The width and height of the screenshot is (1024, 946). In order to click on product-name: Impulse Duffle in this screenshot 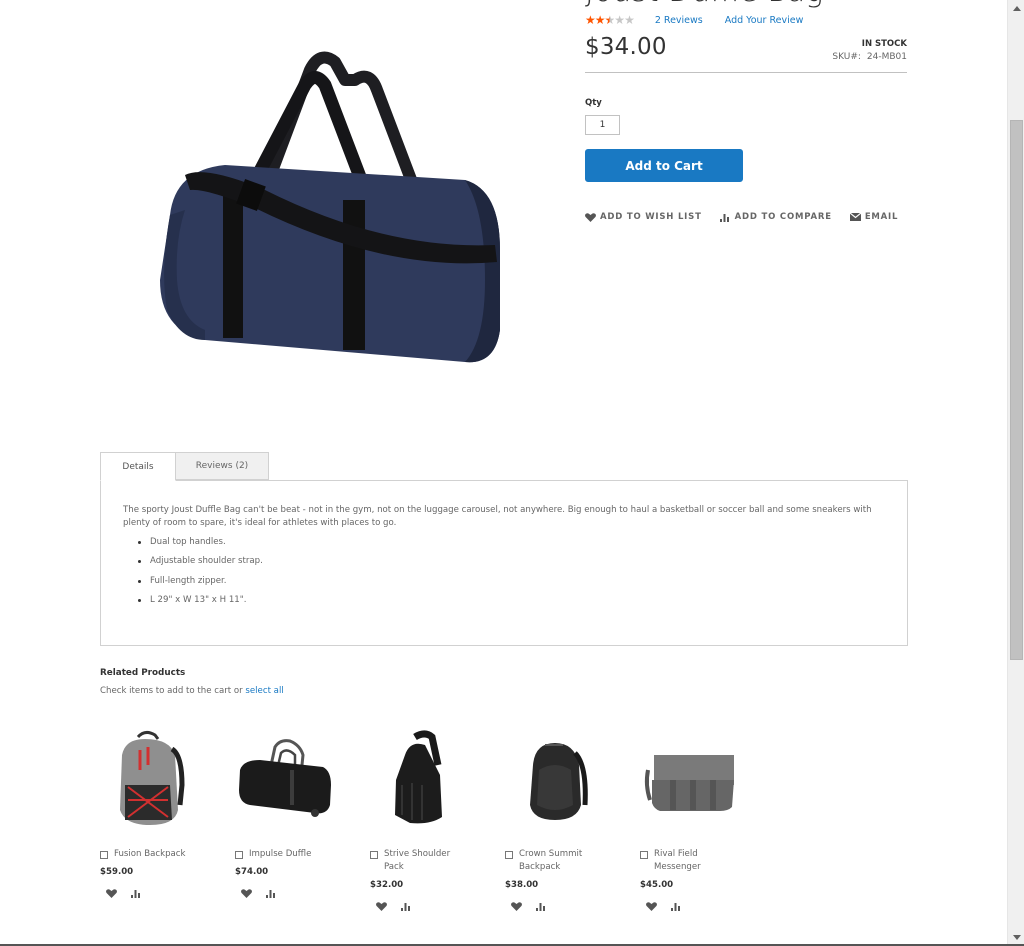, I will do `click(280, 854)`.